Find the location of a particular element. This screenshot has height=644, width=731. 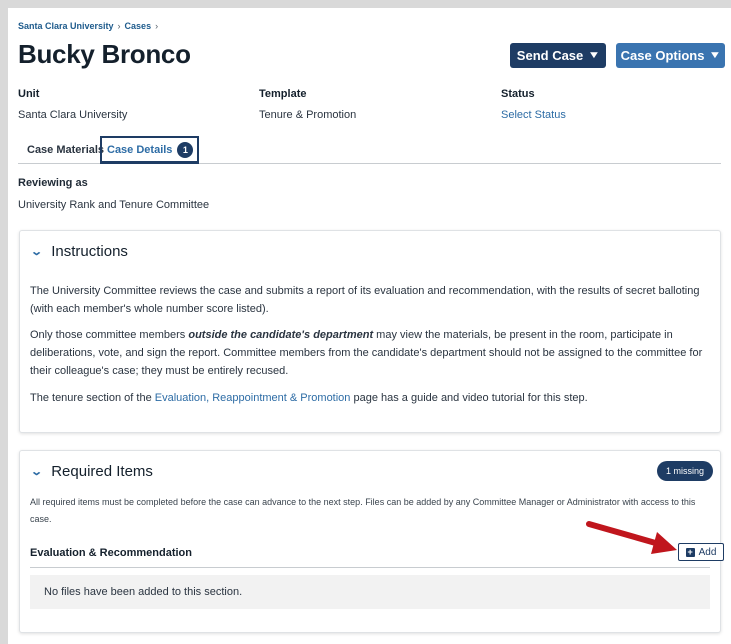

reviewing-as-value: University Rank and Tenure Committee is located at coordinates (114, 205).